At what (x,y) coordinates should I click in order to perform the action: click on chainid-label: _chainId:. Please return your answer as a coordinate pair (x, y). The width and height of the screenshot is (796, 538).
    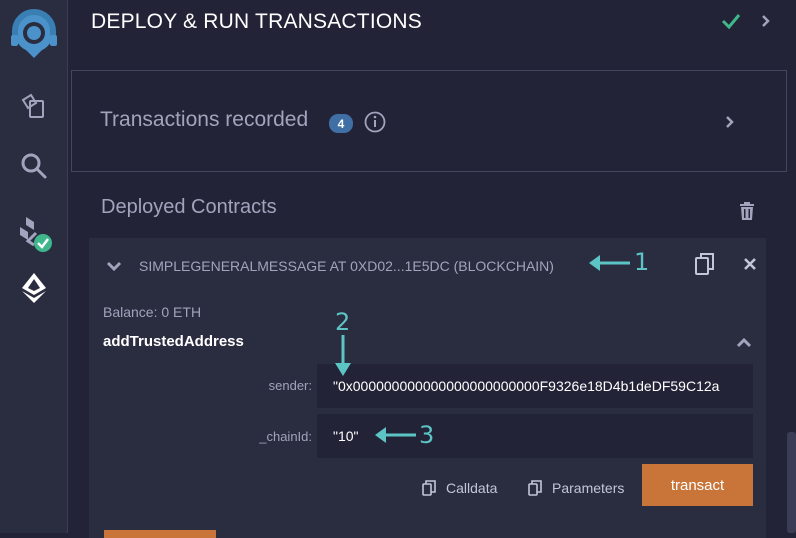
    Looking at the image, I should click on (285, 436).